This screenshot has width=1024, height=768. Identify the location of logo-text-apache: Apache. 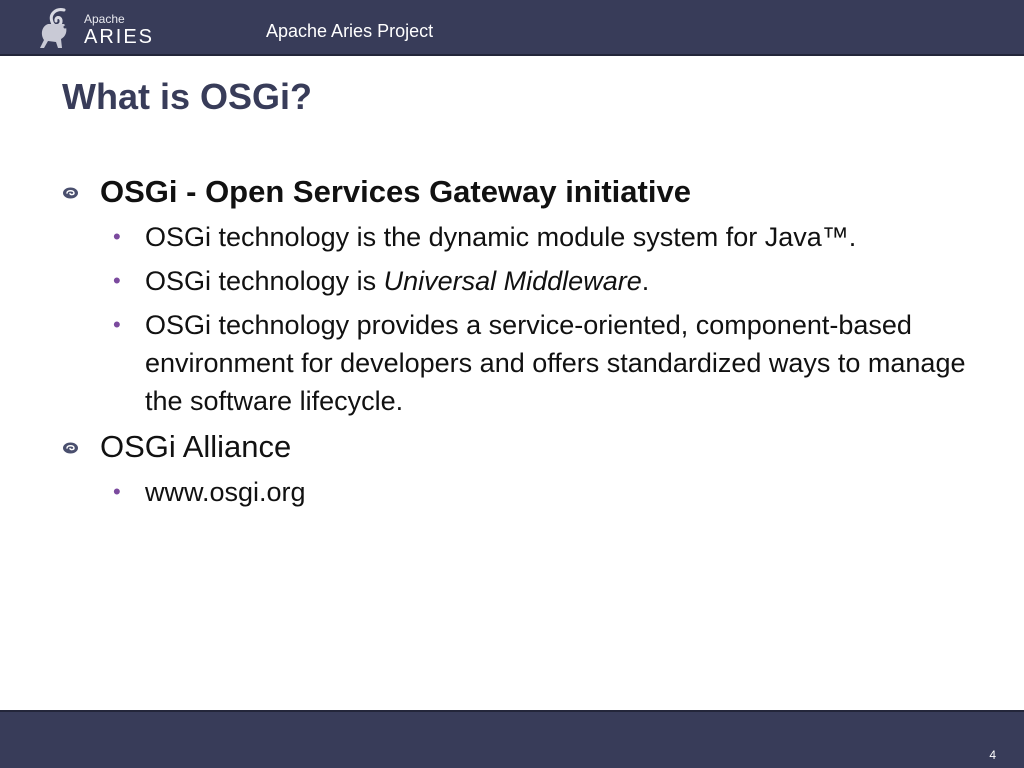
(104, 19).